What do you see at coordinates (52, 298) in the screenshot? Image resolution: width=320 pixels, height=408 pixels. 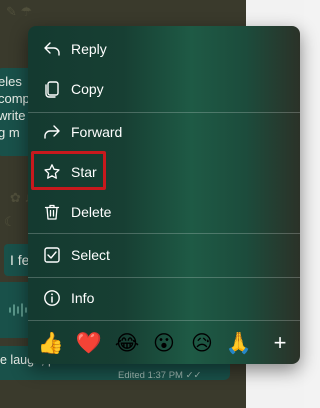 I see `info-icon` at bounding box center [52, 298].